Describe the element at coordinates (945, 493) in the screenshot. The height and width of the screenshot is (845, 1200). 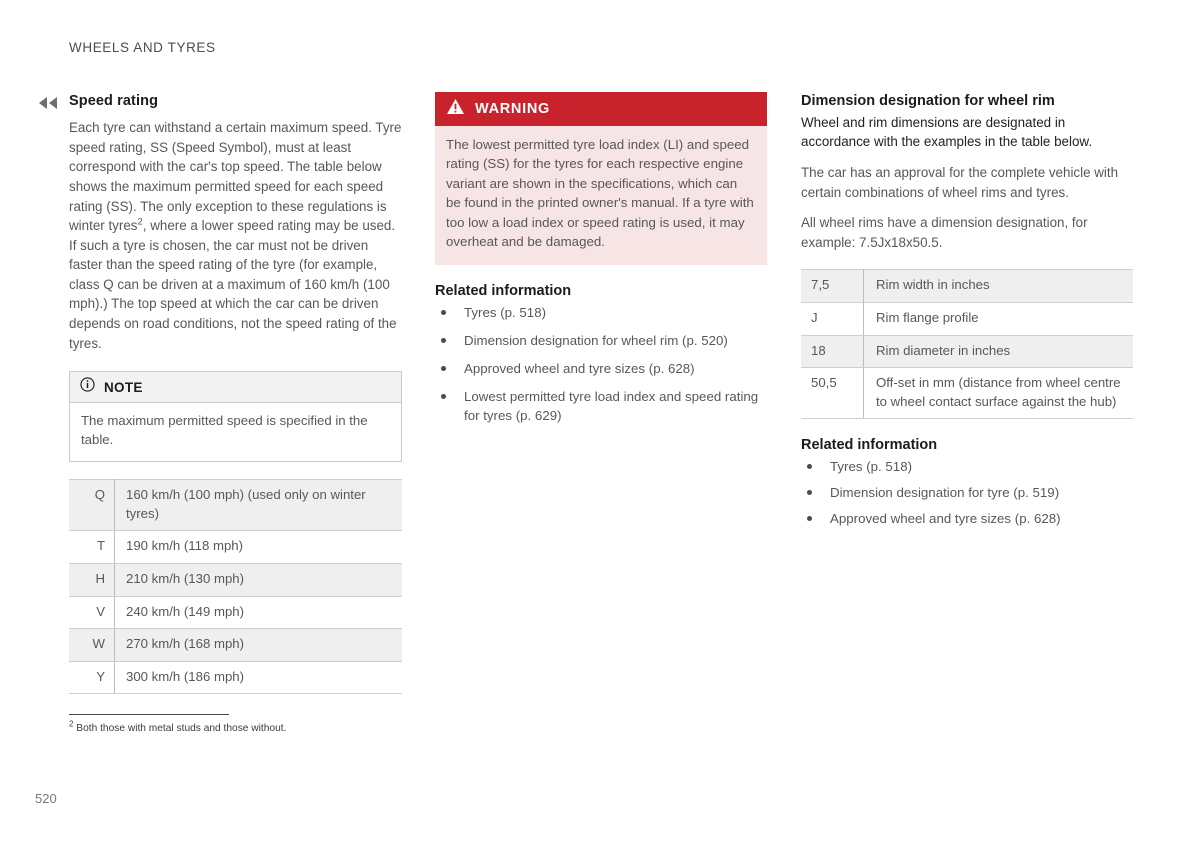
I see `list-item-label: Dimension designation for tyre (p. 519)` at that location.